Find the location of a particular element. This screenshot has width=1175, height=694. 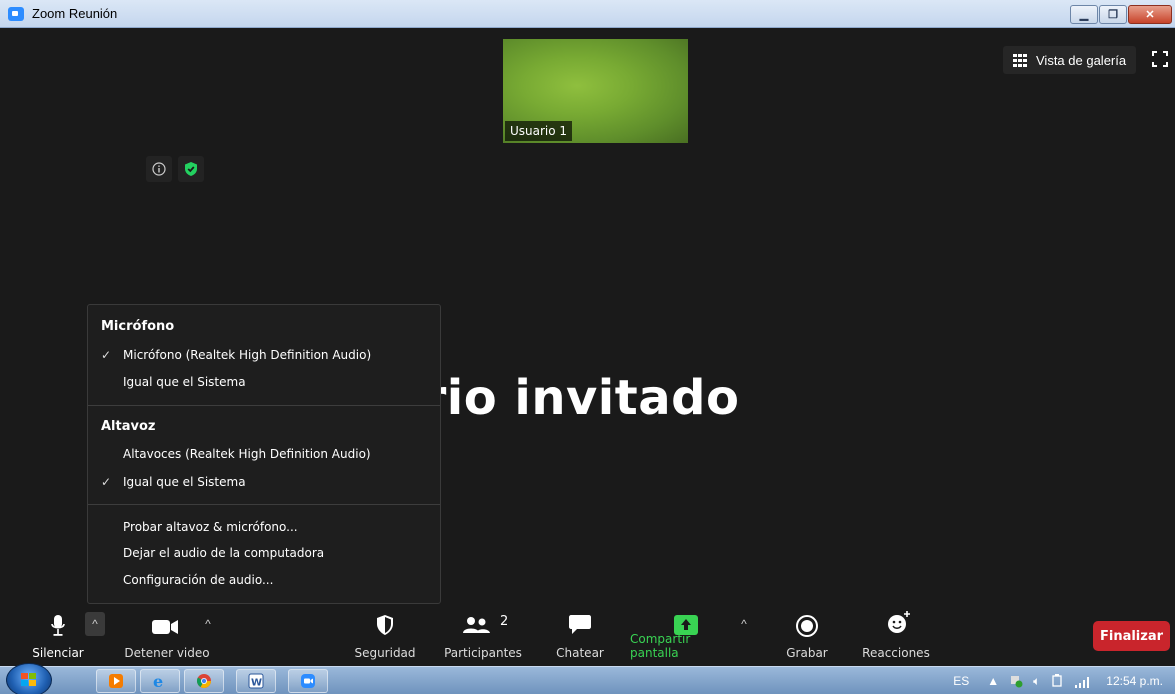

record-label: Grabar is located at coordinates (807, 653).